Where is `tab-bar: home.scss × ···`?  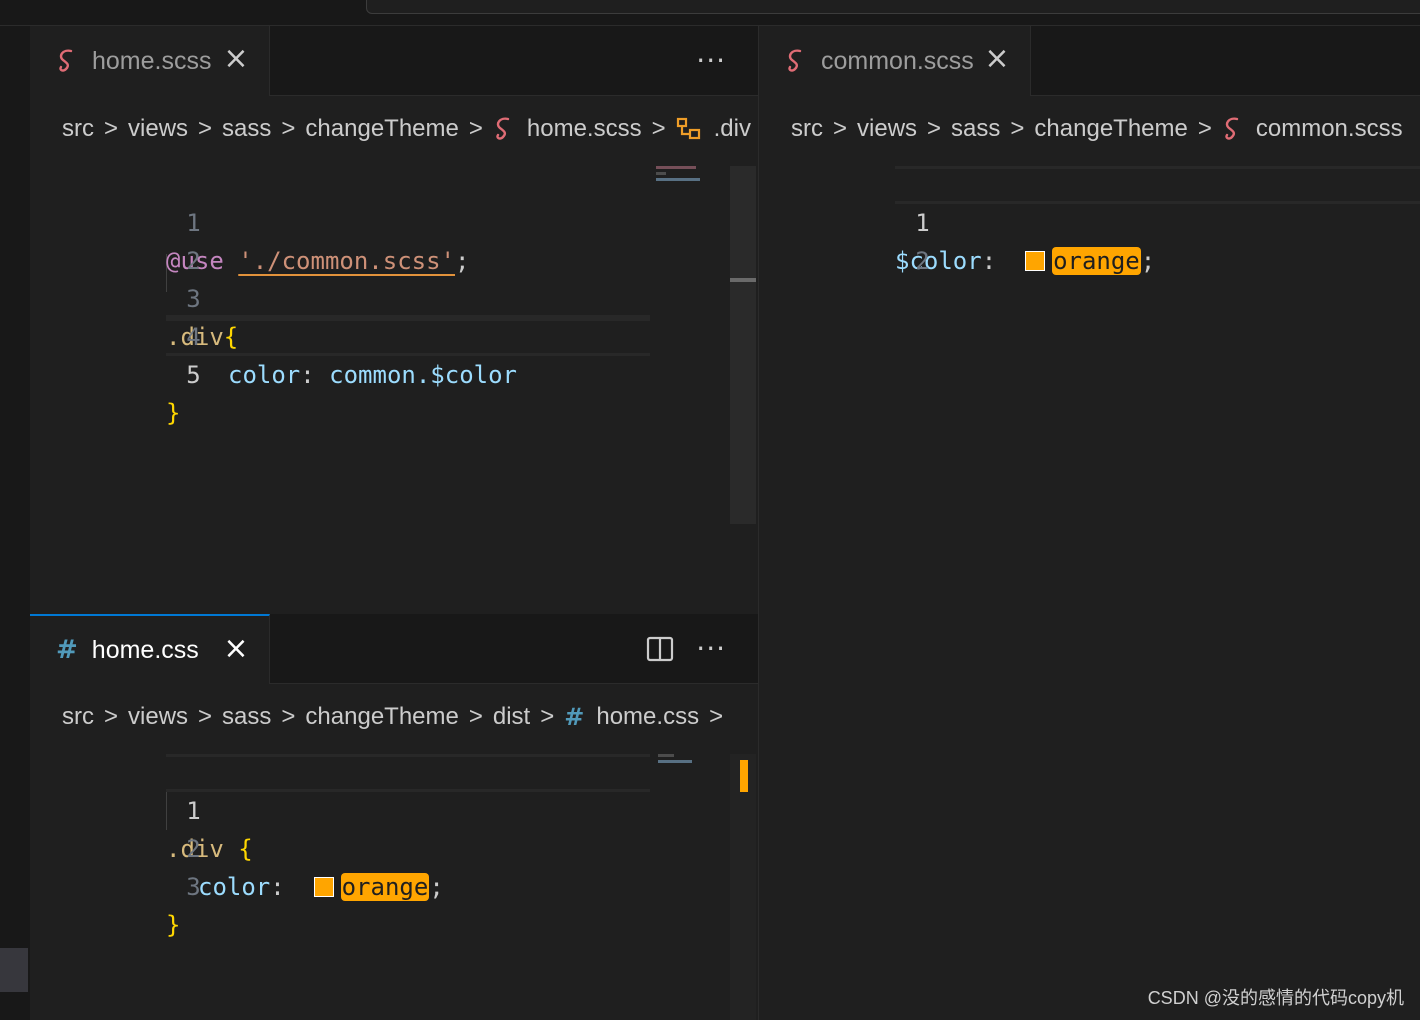 tab-bar: home.scss × ··· is located at coordinates (394, 61).